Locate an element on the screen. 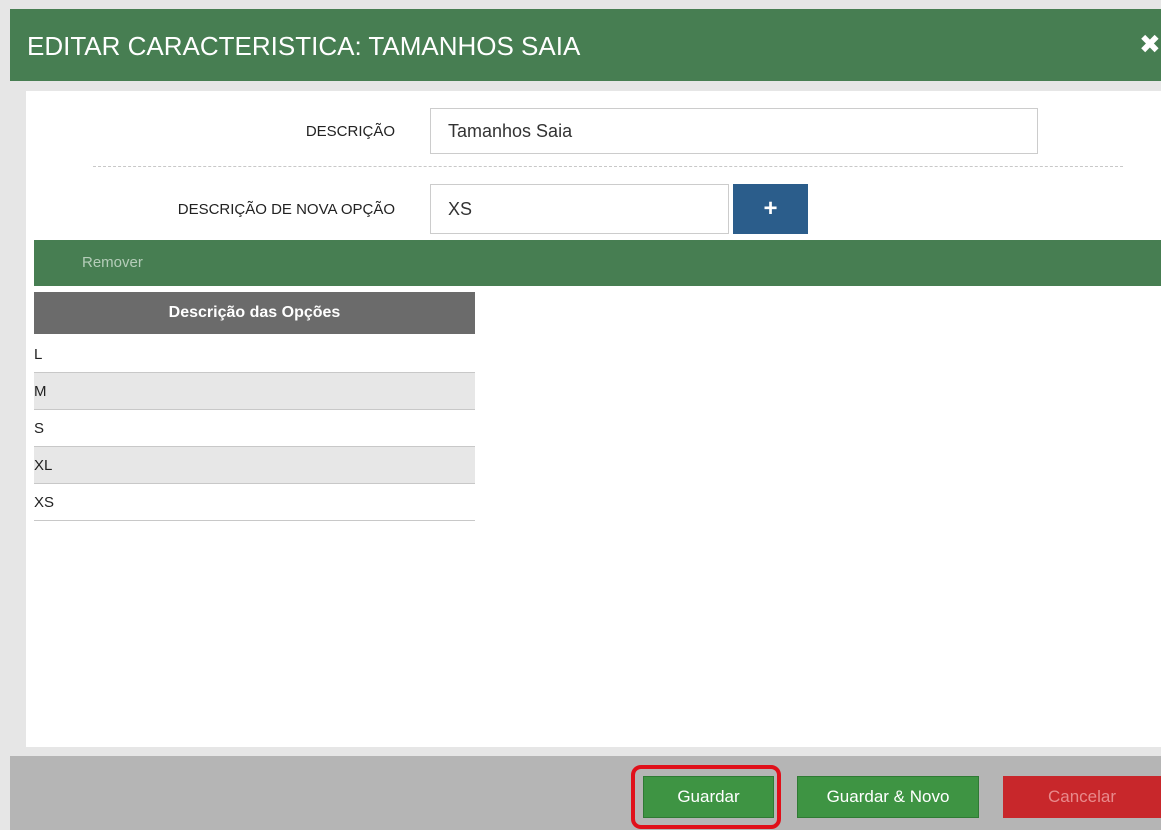  options-table-header: Descrição das Opções is located at coordinates (254, 314).